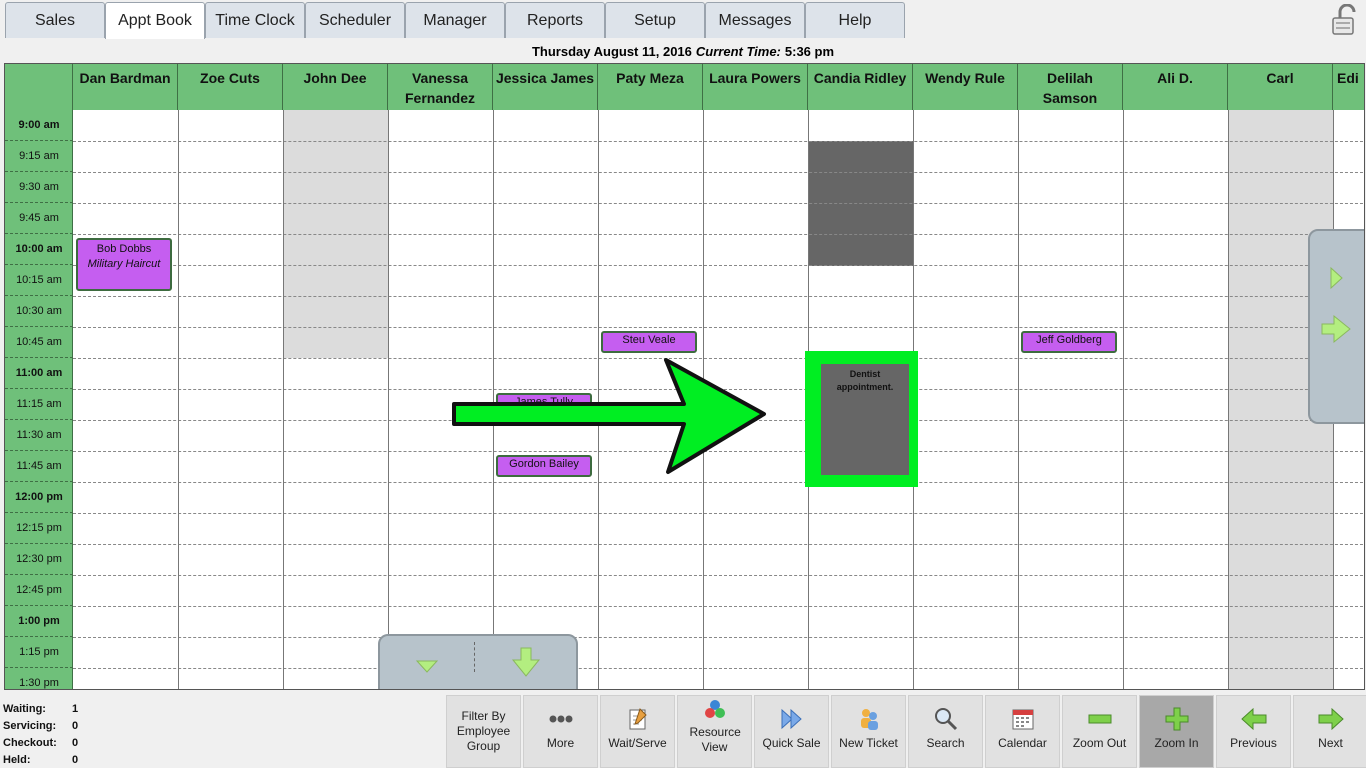  I want to click on tab-reports: Reports, so click(555, 20).